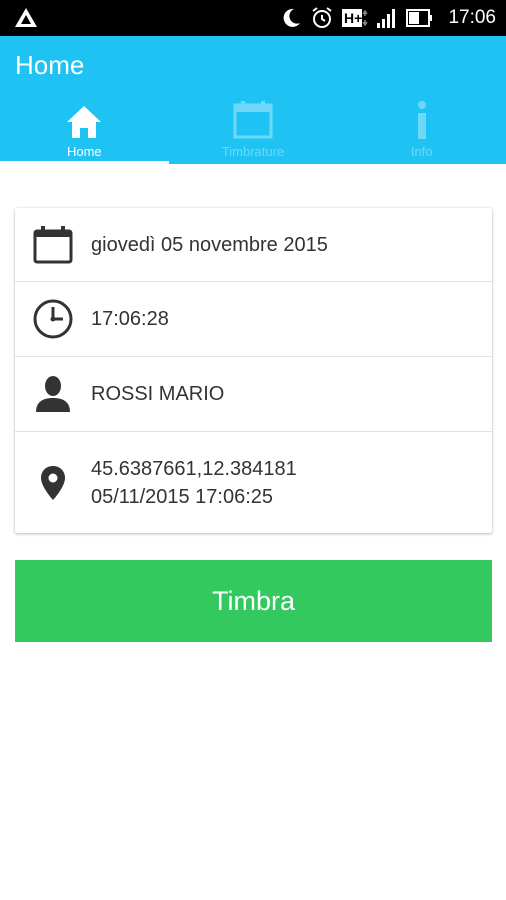 The height and width of the screenshot is (900, 506). I want to click on time-text: 17:06:28, so click(130, 319).